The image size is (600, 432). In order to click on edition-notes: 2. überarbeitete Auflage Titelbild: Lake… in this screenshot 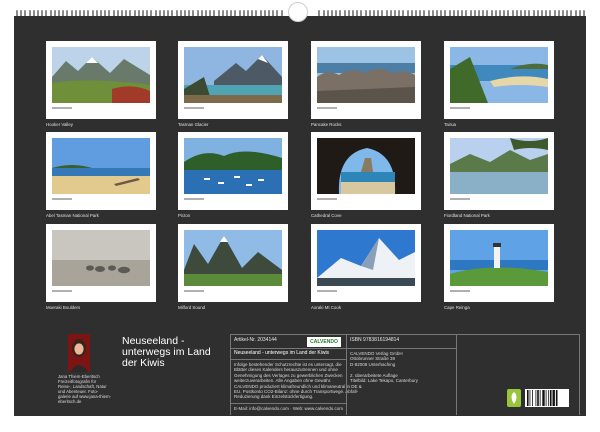, I will do `click(384, 378)`.